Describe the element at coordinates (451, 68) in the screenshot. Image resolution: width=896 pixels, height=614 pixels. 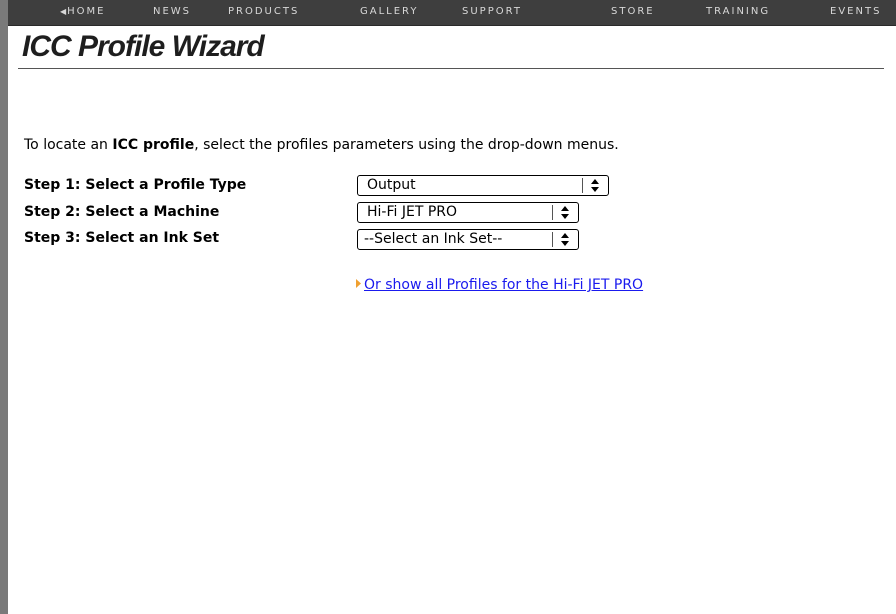
I see `title-divider` at that location.